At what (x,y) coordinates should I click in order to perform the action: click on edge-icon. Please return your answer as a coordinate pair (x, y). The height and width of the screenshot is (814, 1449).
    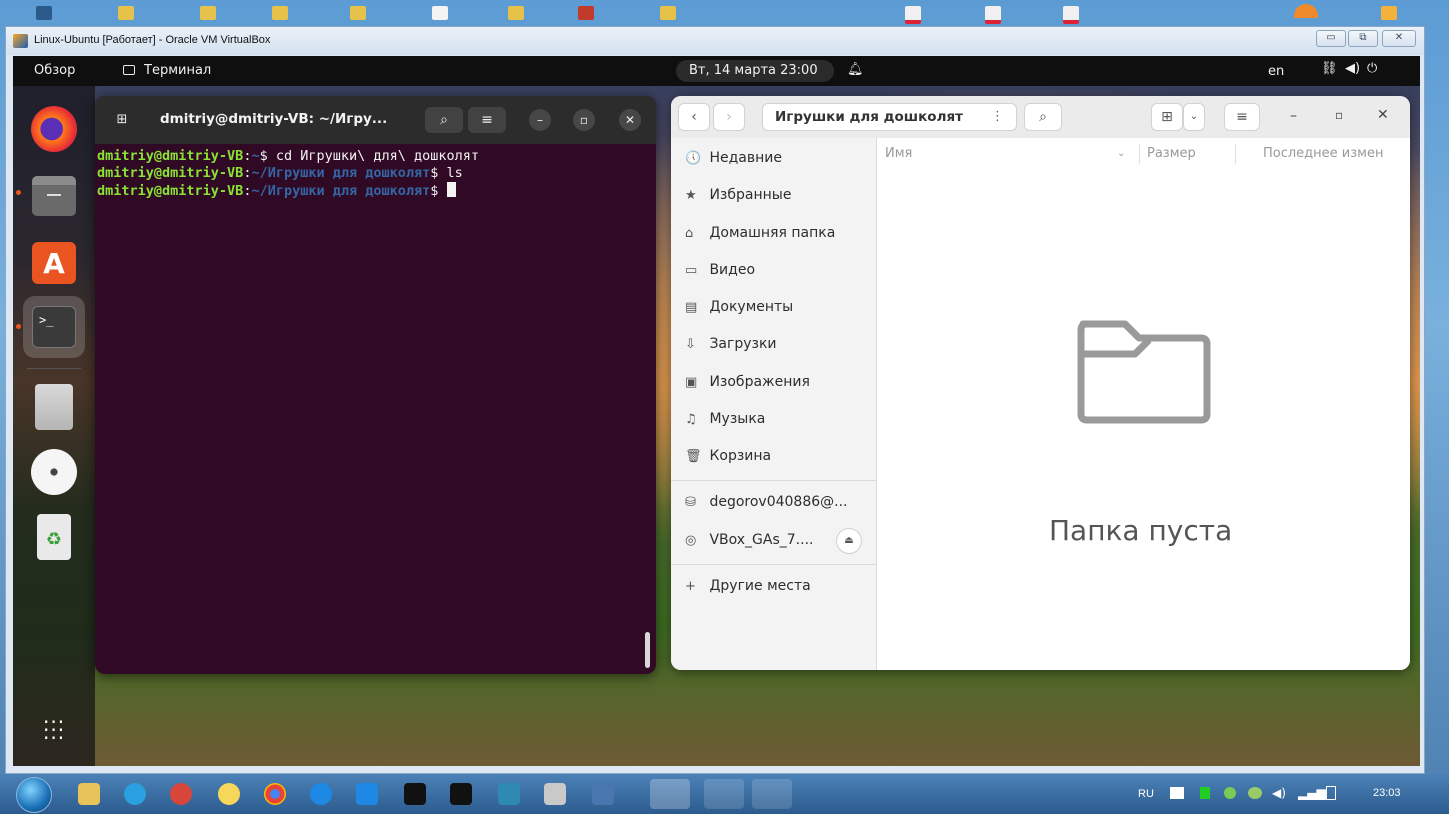
    Looking at the image, I should click on (321, 794).